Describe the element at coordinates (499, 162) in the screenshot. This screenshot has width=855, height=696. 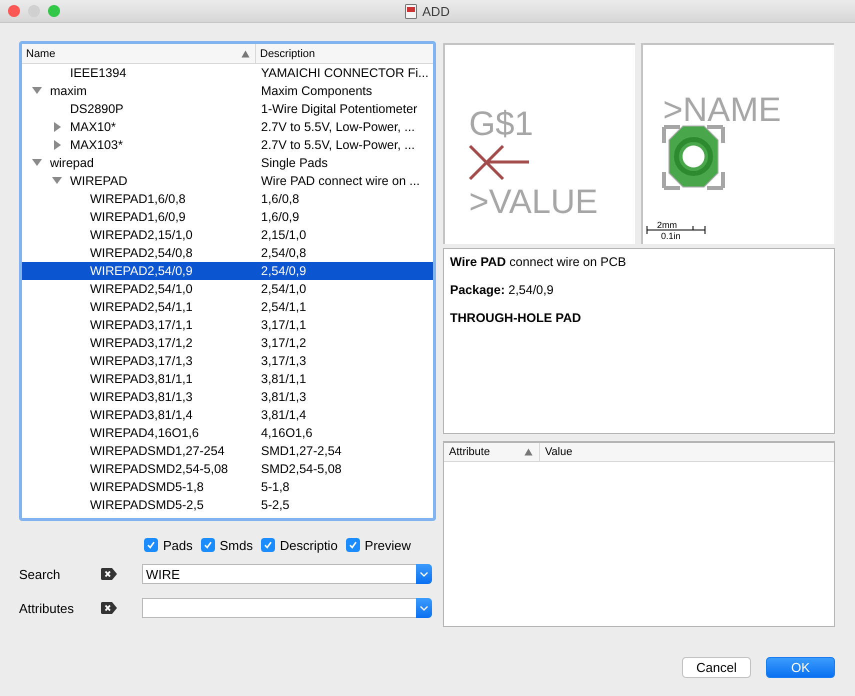
I see `pin-drawing` at that location.